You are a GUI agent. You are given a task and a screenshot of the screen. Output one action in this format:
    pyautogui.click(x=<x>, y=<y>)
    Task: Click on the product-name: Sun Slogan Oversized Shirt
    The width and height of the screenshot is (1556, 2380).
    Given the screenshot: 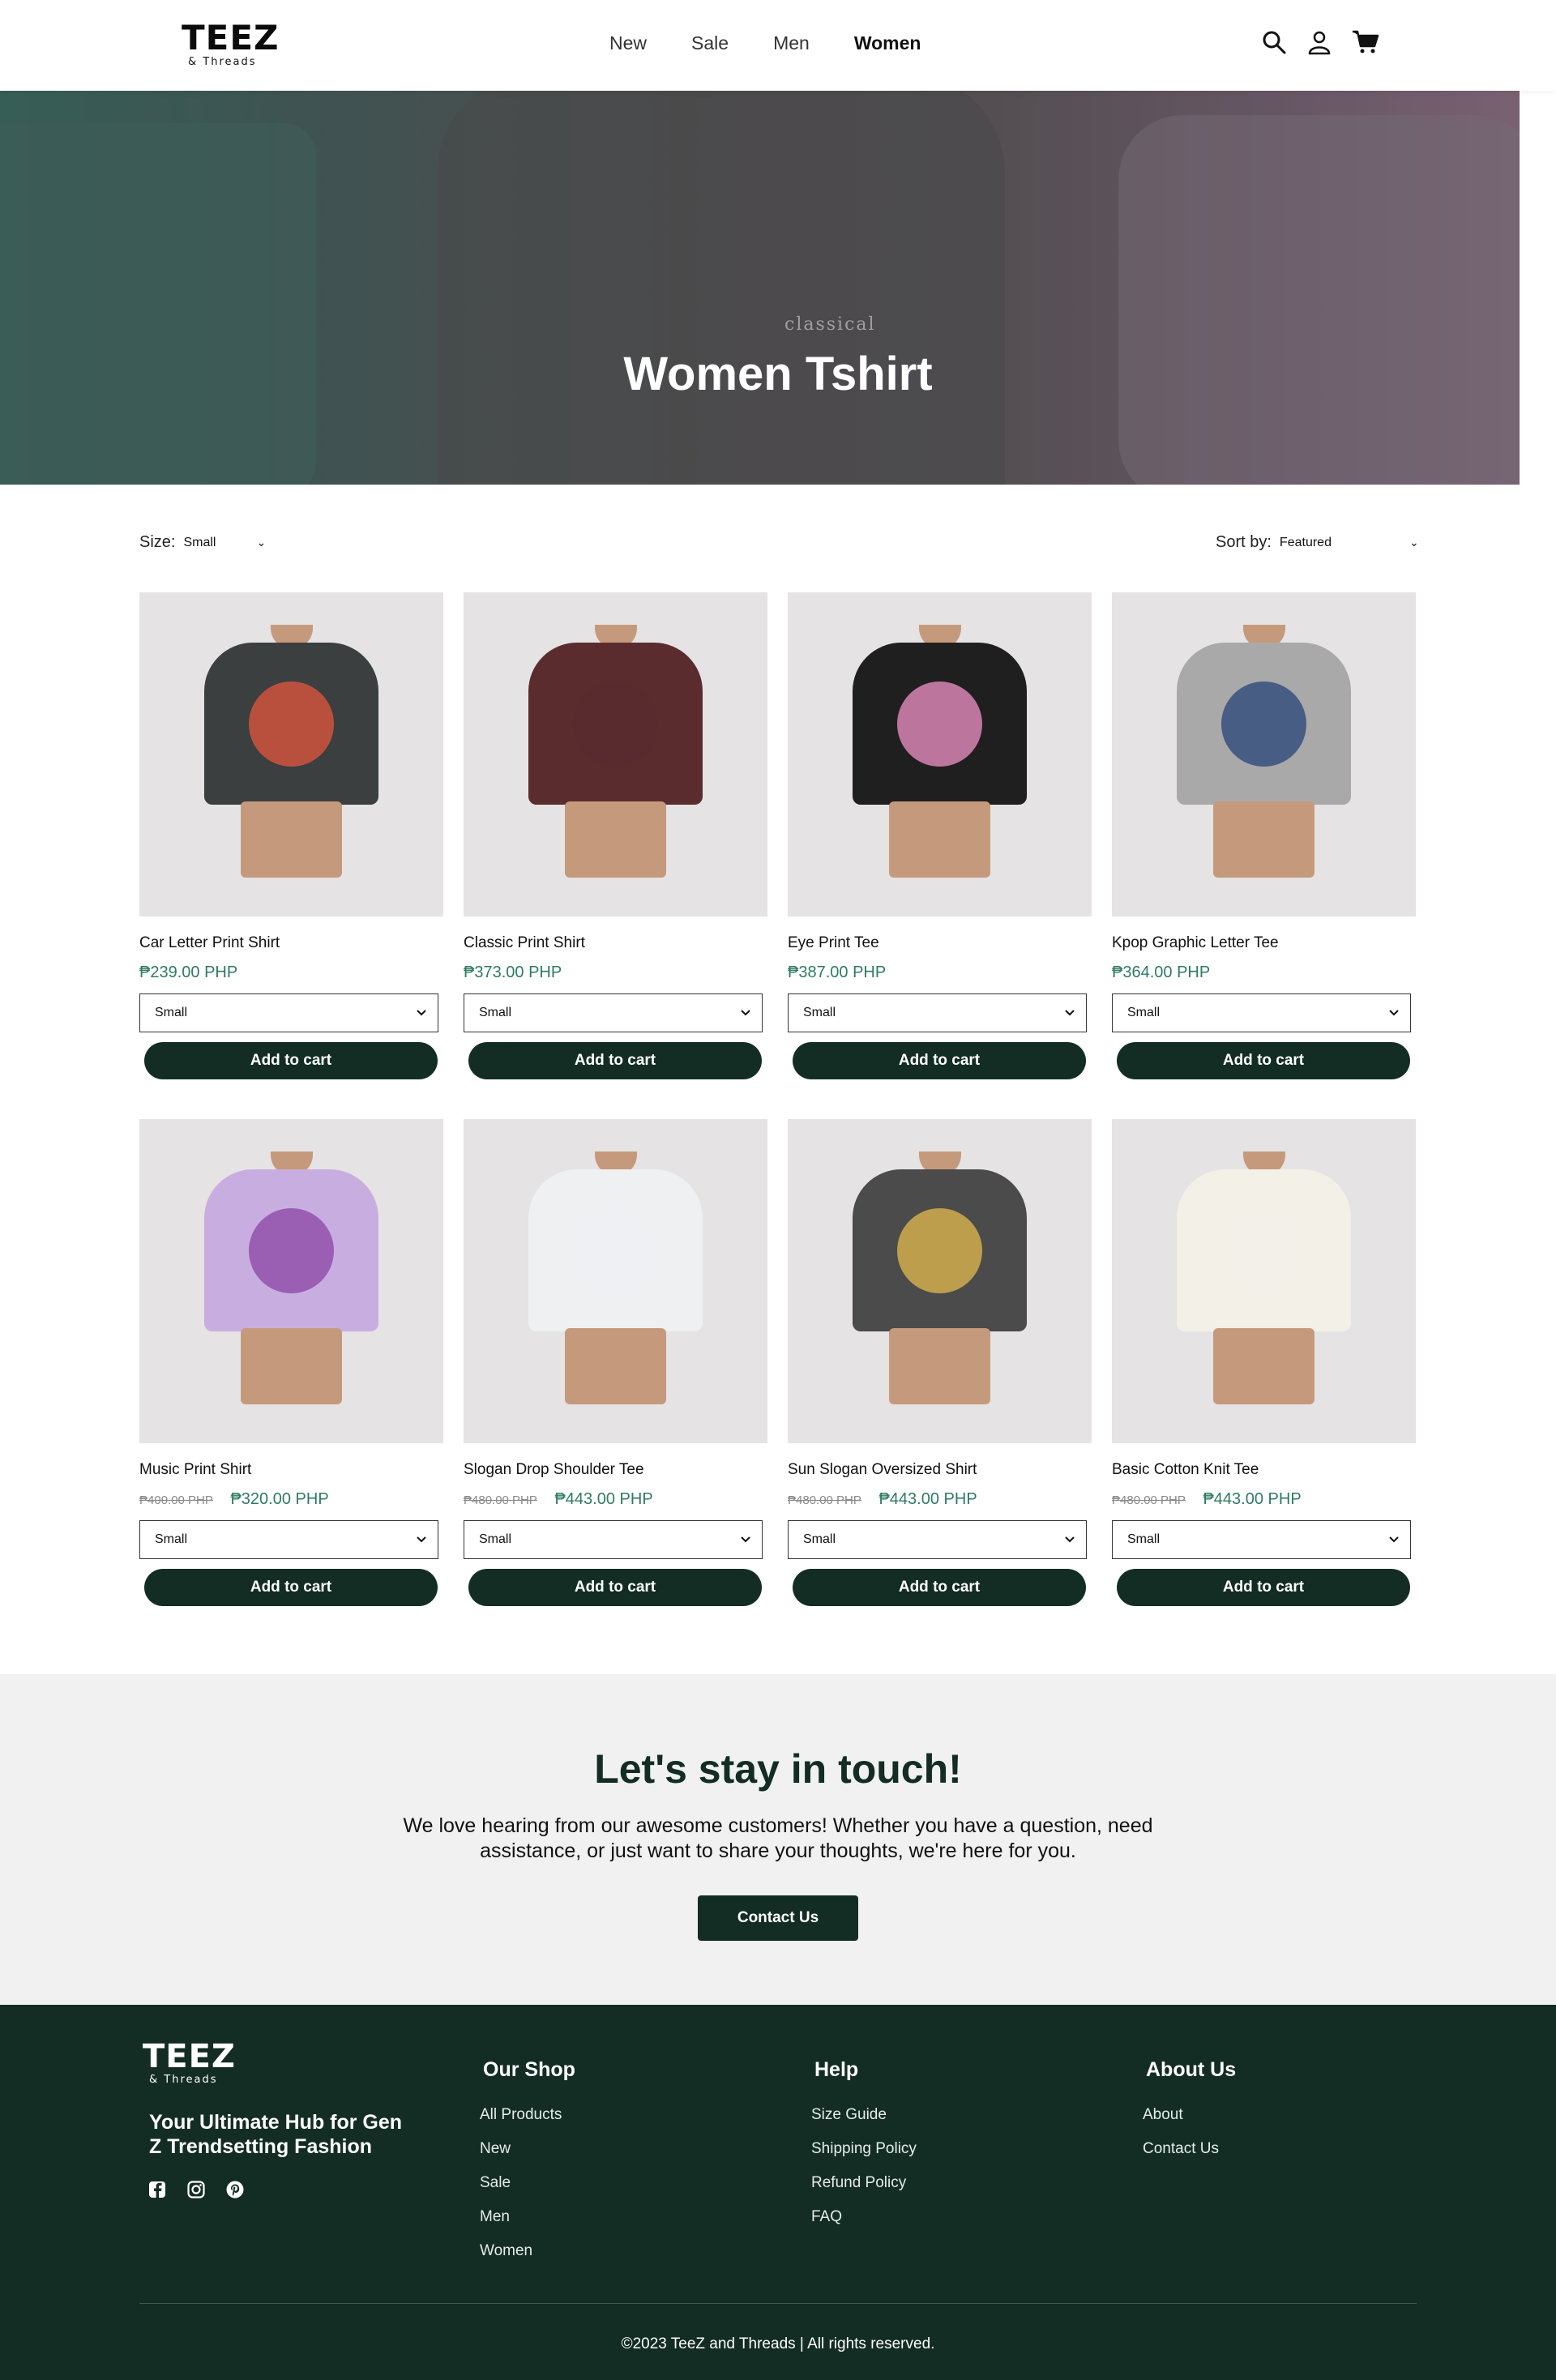 What is the action you would take?
    pyautogui.click(x=940, y=1470)
    